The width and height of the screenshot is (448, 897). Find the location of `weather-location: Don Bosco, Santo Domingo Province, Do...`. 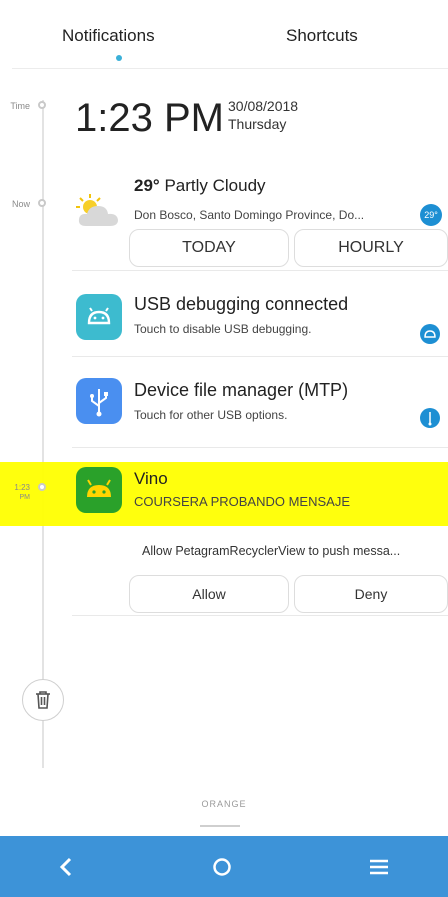

weather-location: Don Bosco, Santo Domingo Province, Do... is located at coordinates (249, 215).